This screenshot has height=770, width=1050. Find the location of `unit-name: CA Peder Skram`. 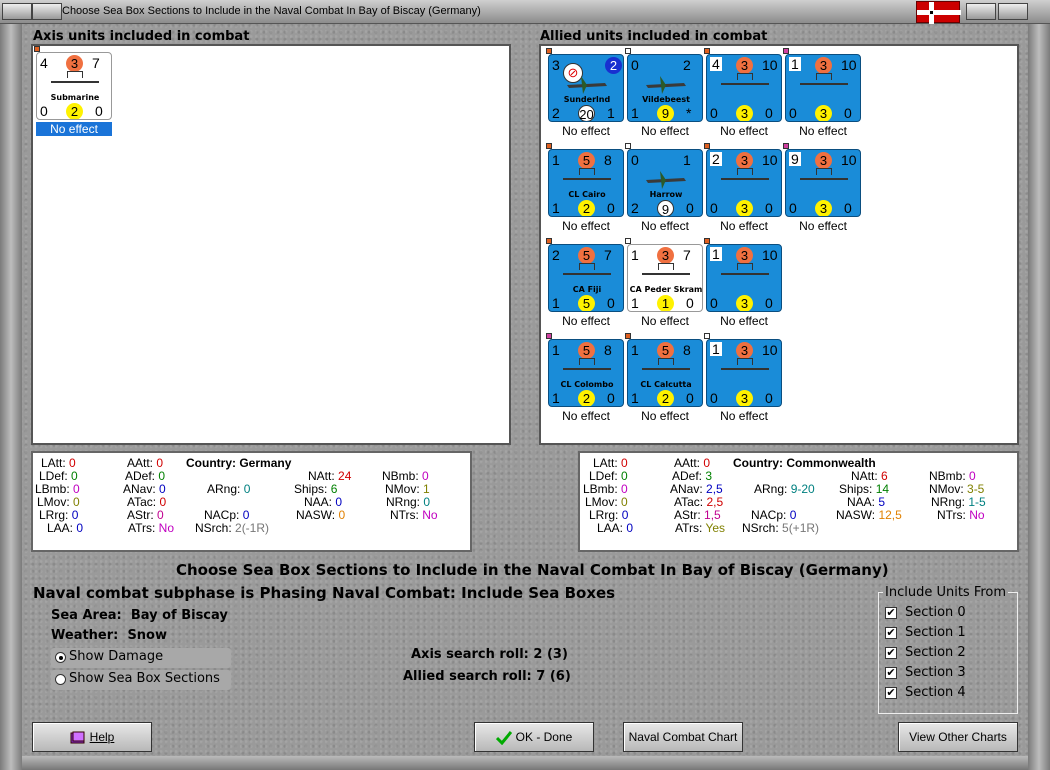

unit-name: CA Peder Skram is located at coordinates (666, 289).